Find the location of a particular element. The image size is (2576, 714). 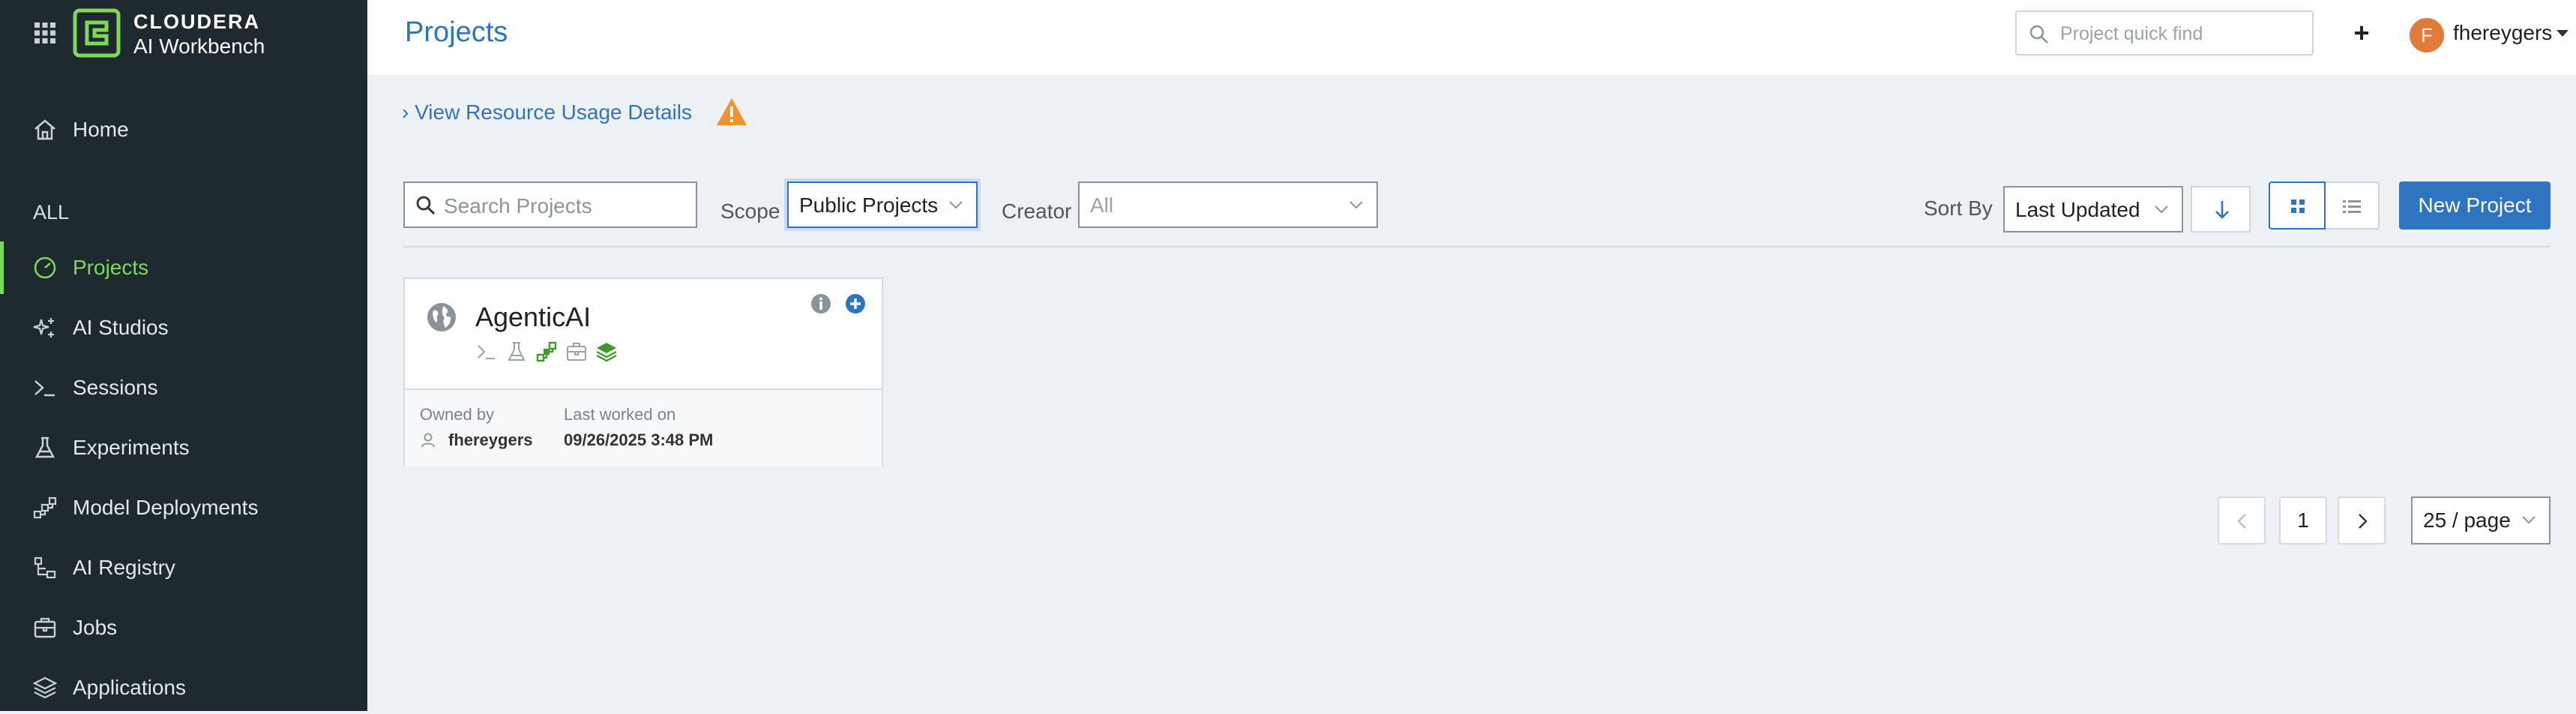

sidebar-header: CLOUDERA AI Workbench is located at coordinates (184, 37).